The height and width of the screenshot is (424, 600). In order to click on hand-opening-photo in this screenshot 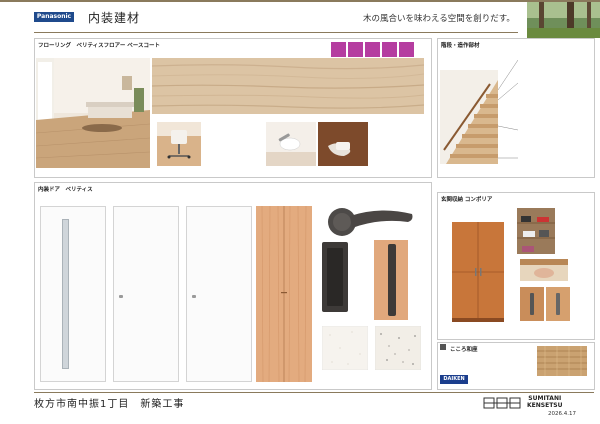, I will do `click(544, 270)`.